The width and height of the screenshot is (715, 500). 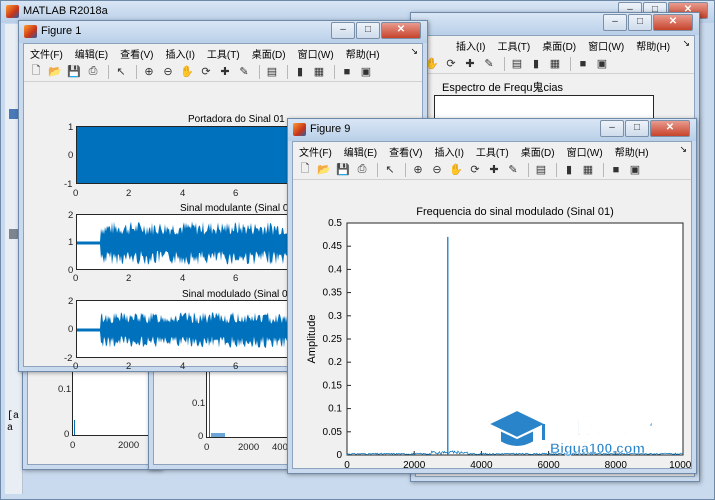 I want to click on figure1-menu-file: 文件(F), so click(x=46, y=53).